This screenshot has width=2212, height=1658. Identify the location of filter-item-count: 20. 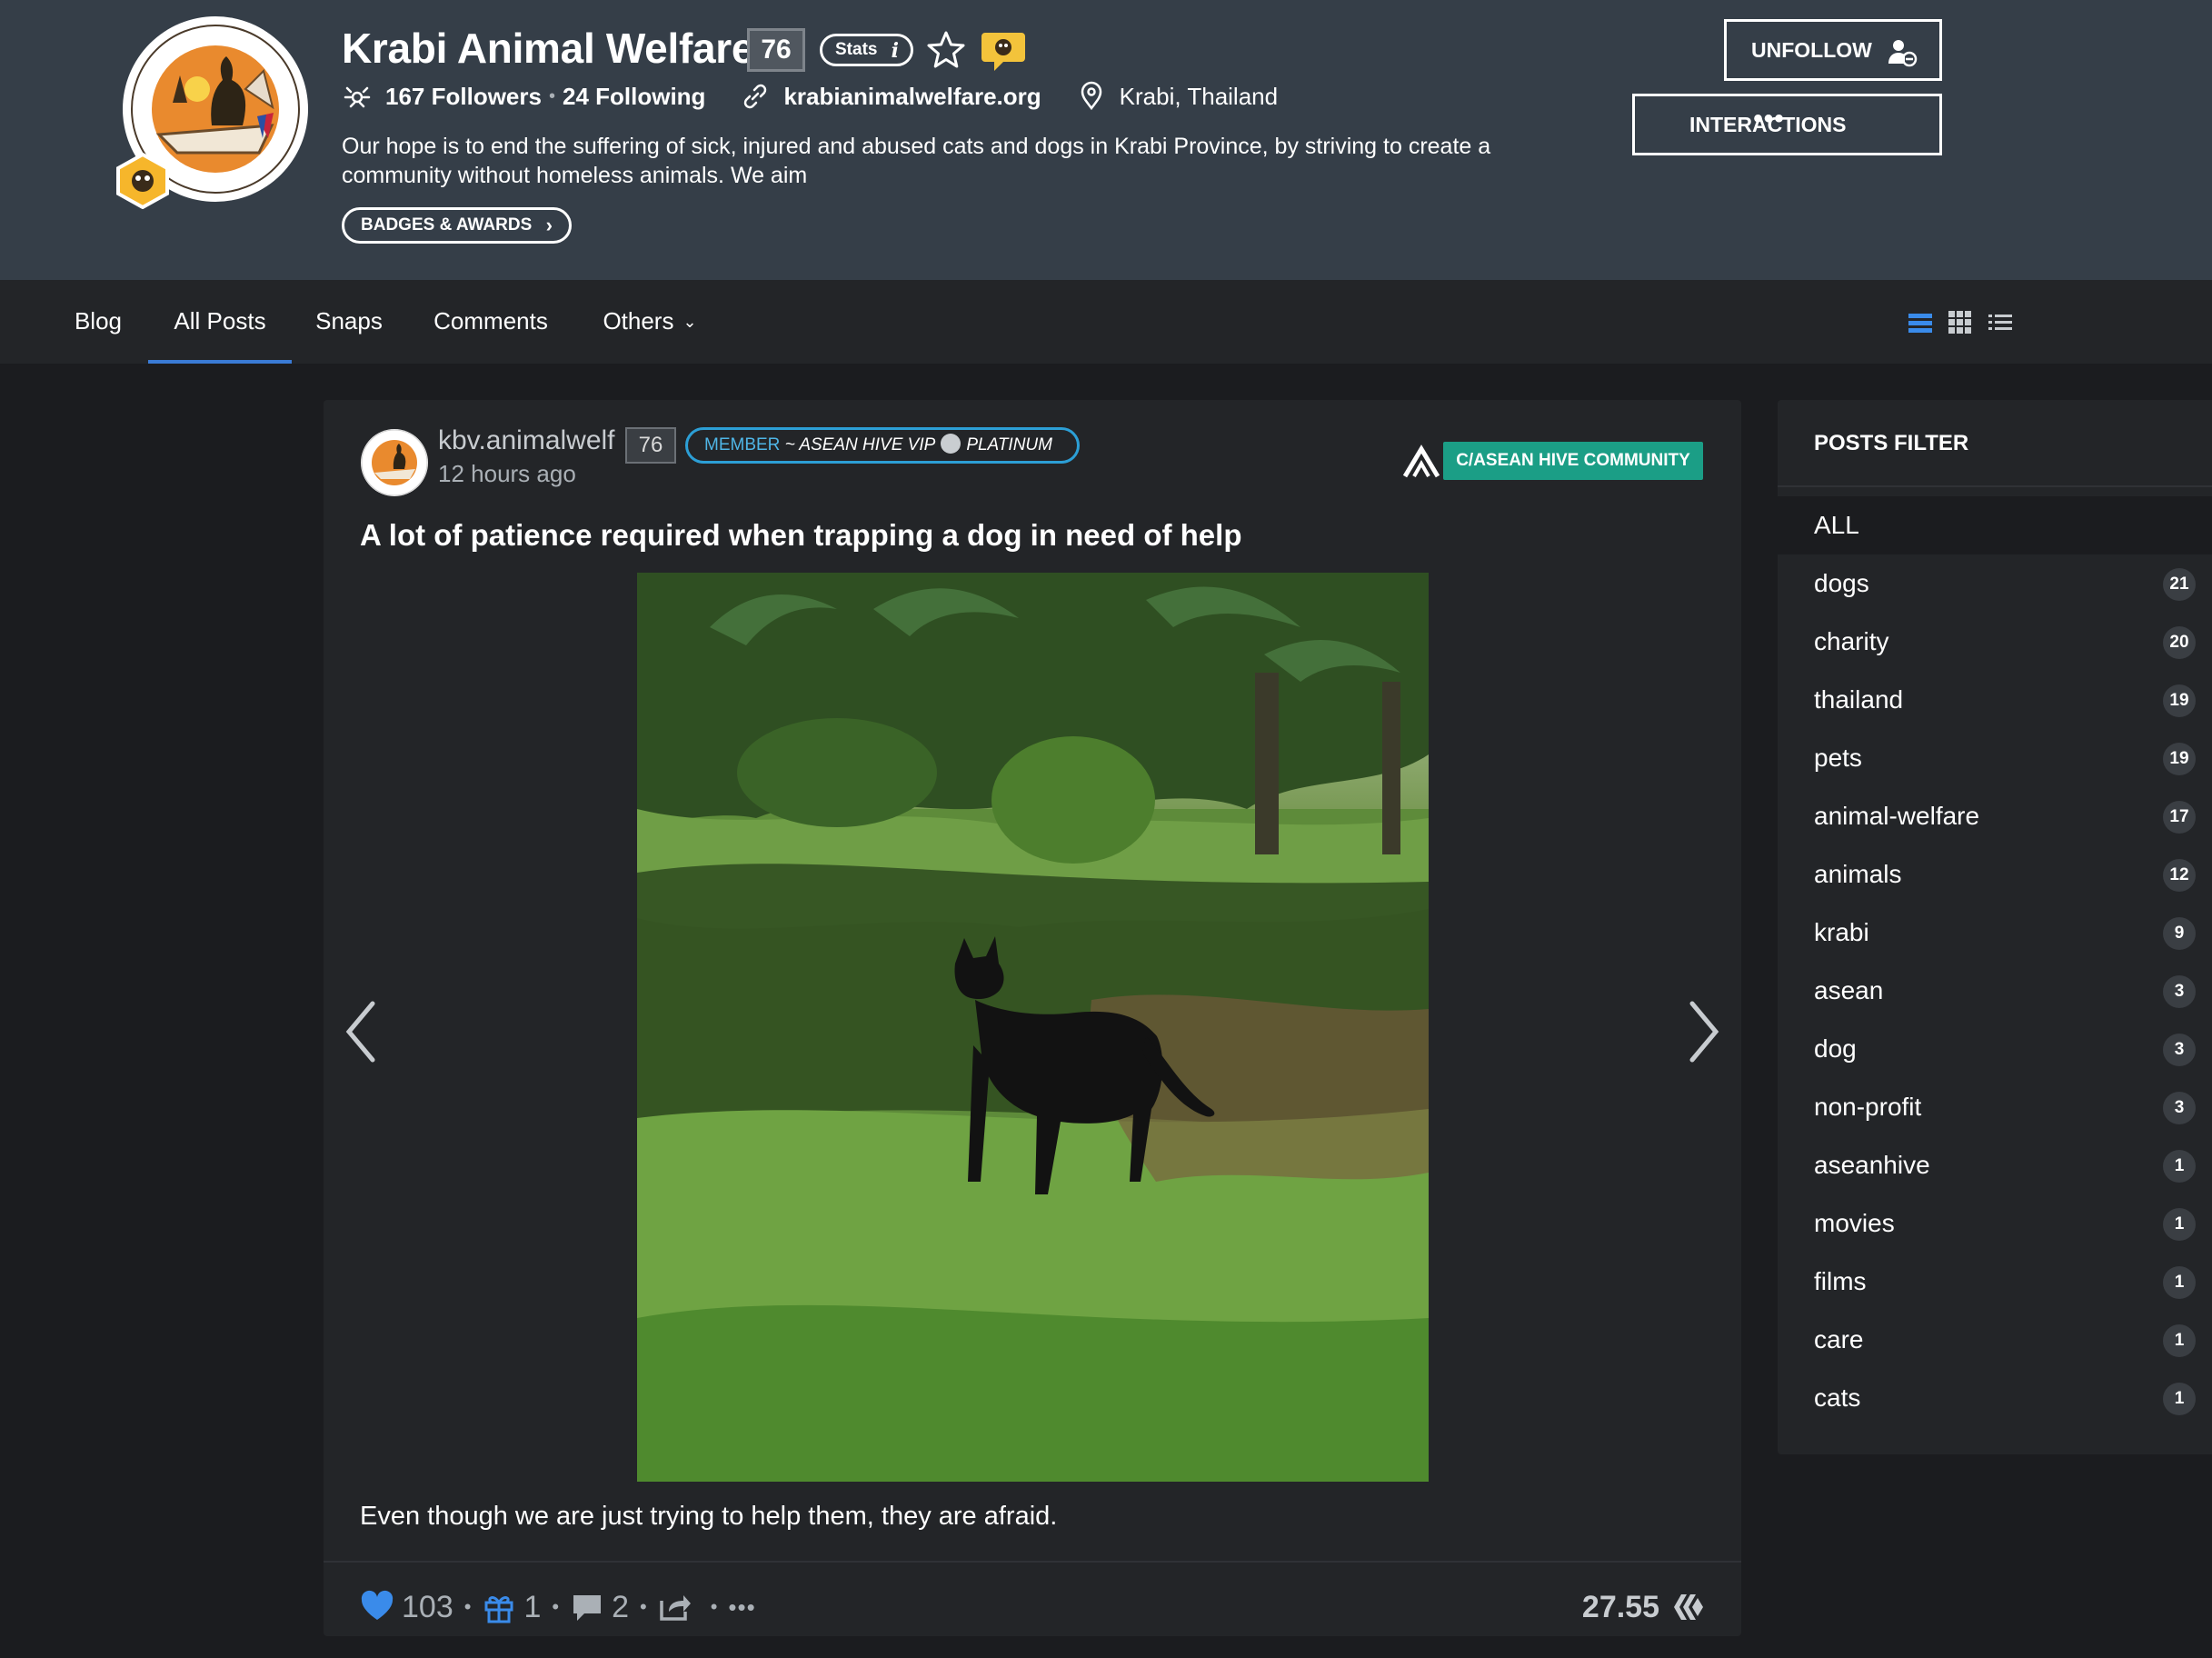
(2179, 642).